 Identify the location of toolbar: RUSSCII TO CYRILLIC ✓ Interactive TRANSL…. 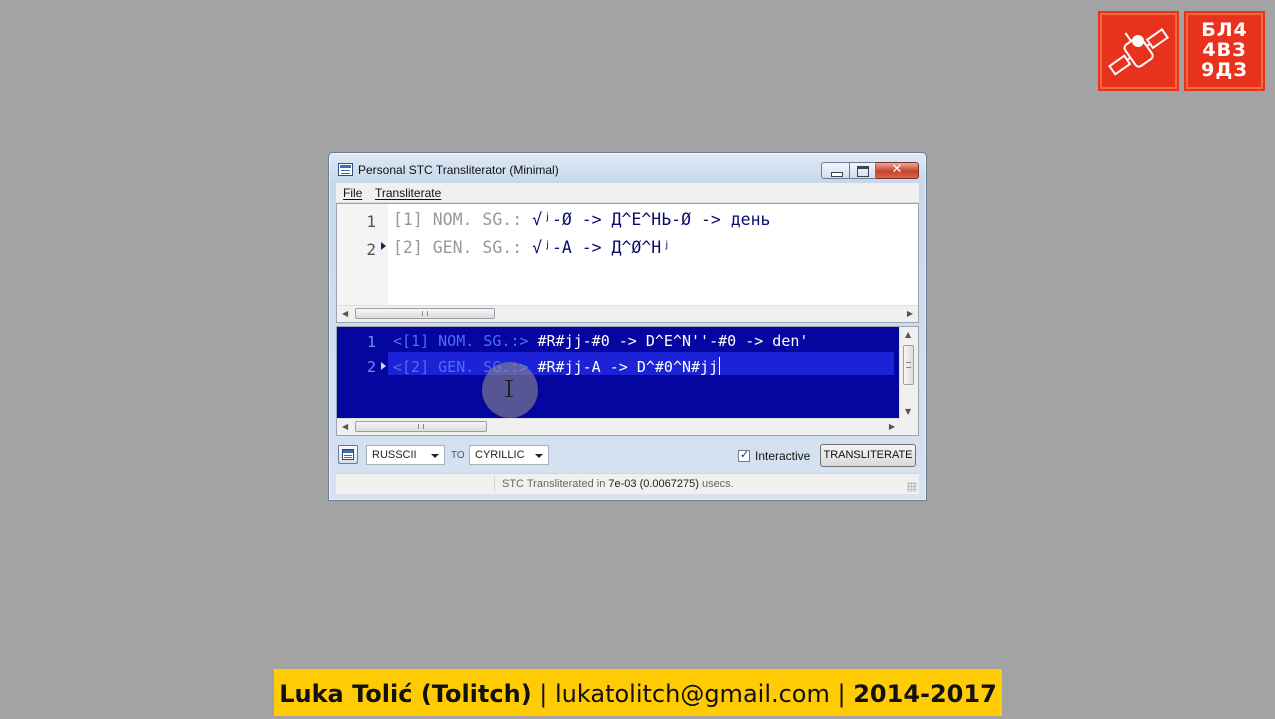
(627, 455).